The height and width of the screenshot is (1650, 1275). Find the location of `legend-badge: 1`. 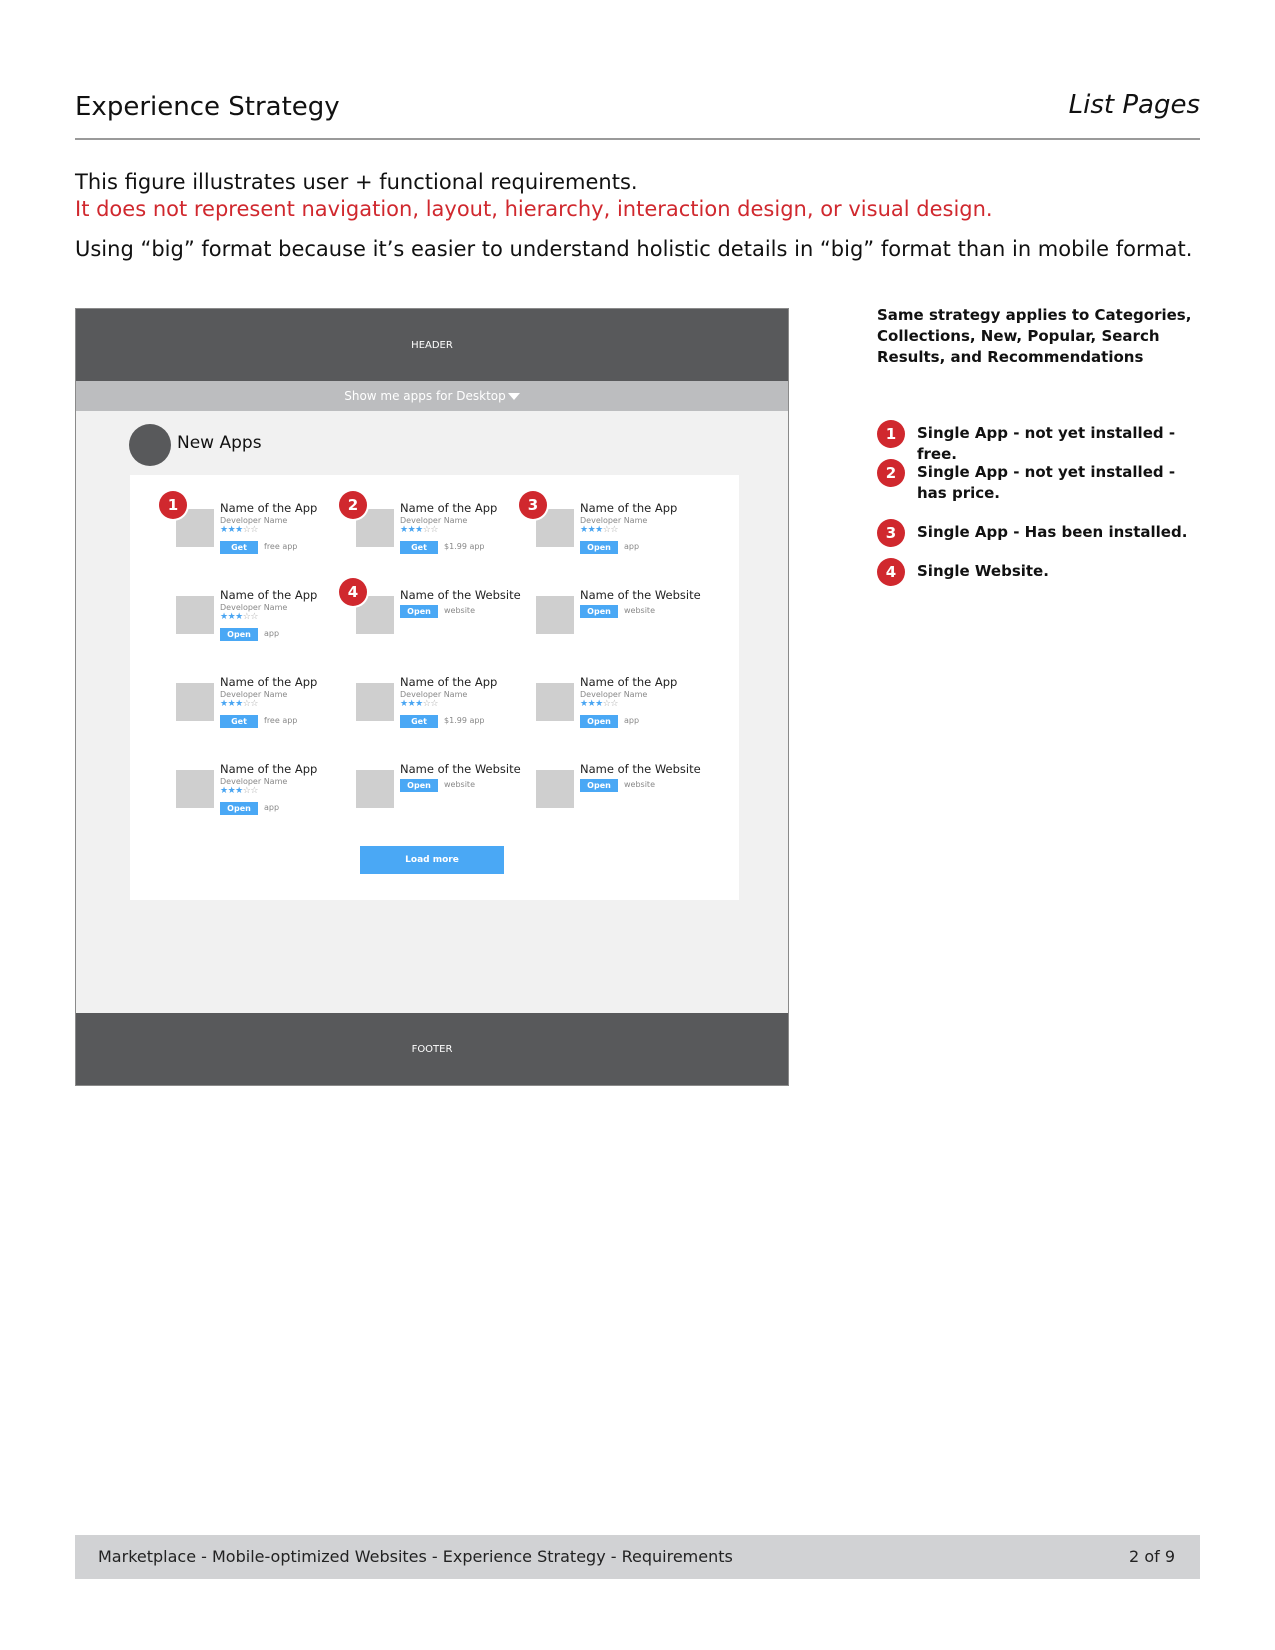

legend-badge: 1 is located at coordinates (891, 434).